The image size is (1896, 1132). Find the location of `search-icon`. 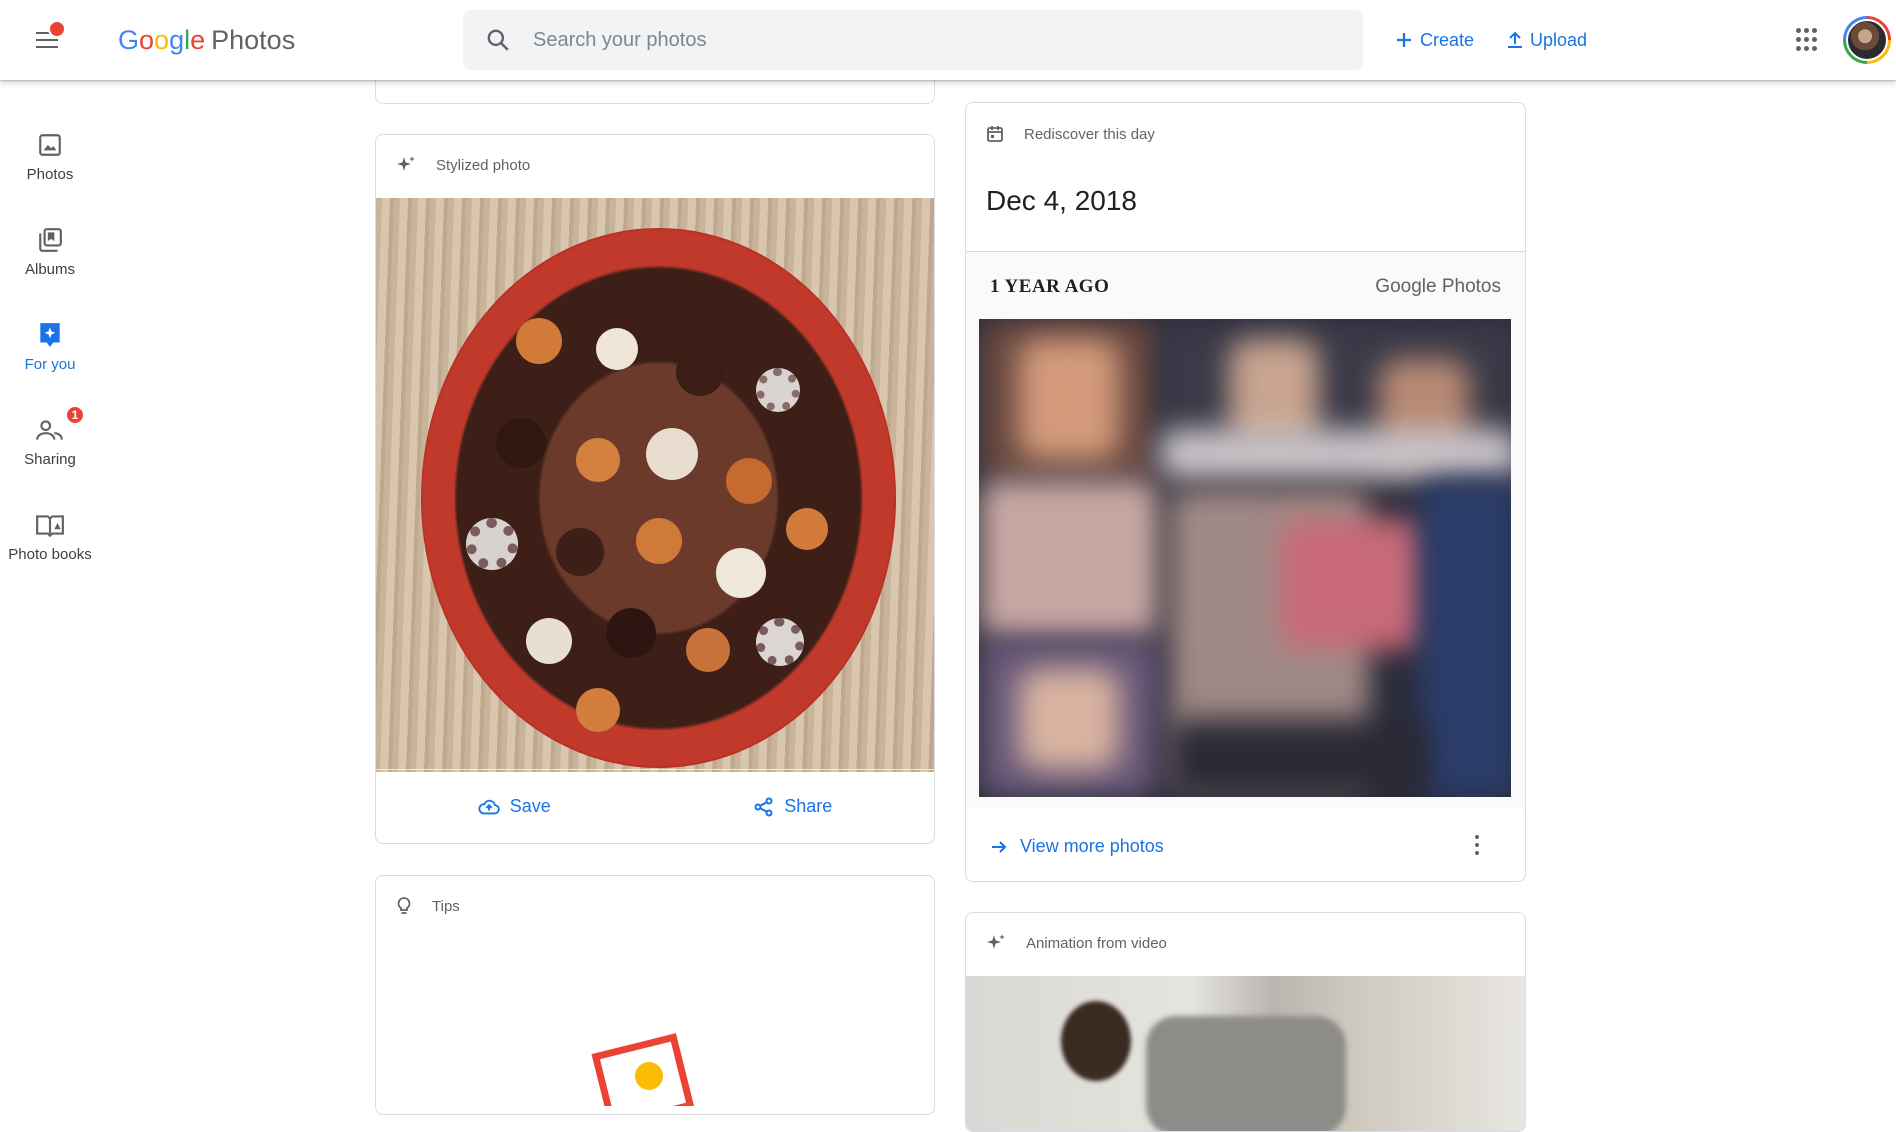

search-icon is located at coordinates (498, 40).